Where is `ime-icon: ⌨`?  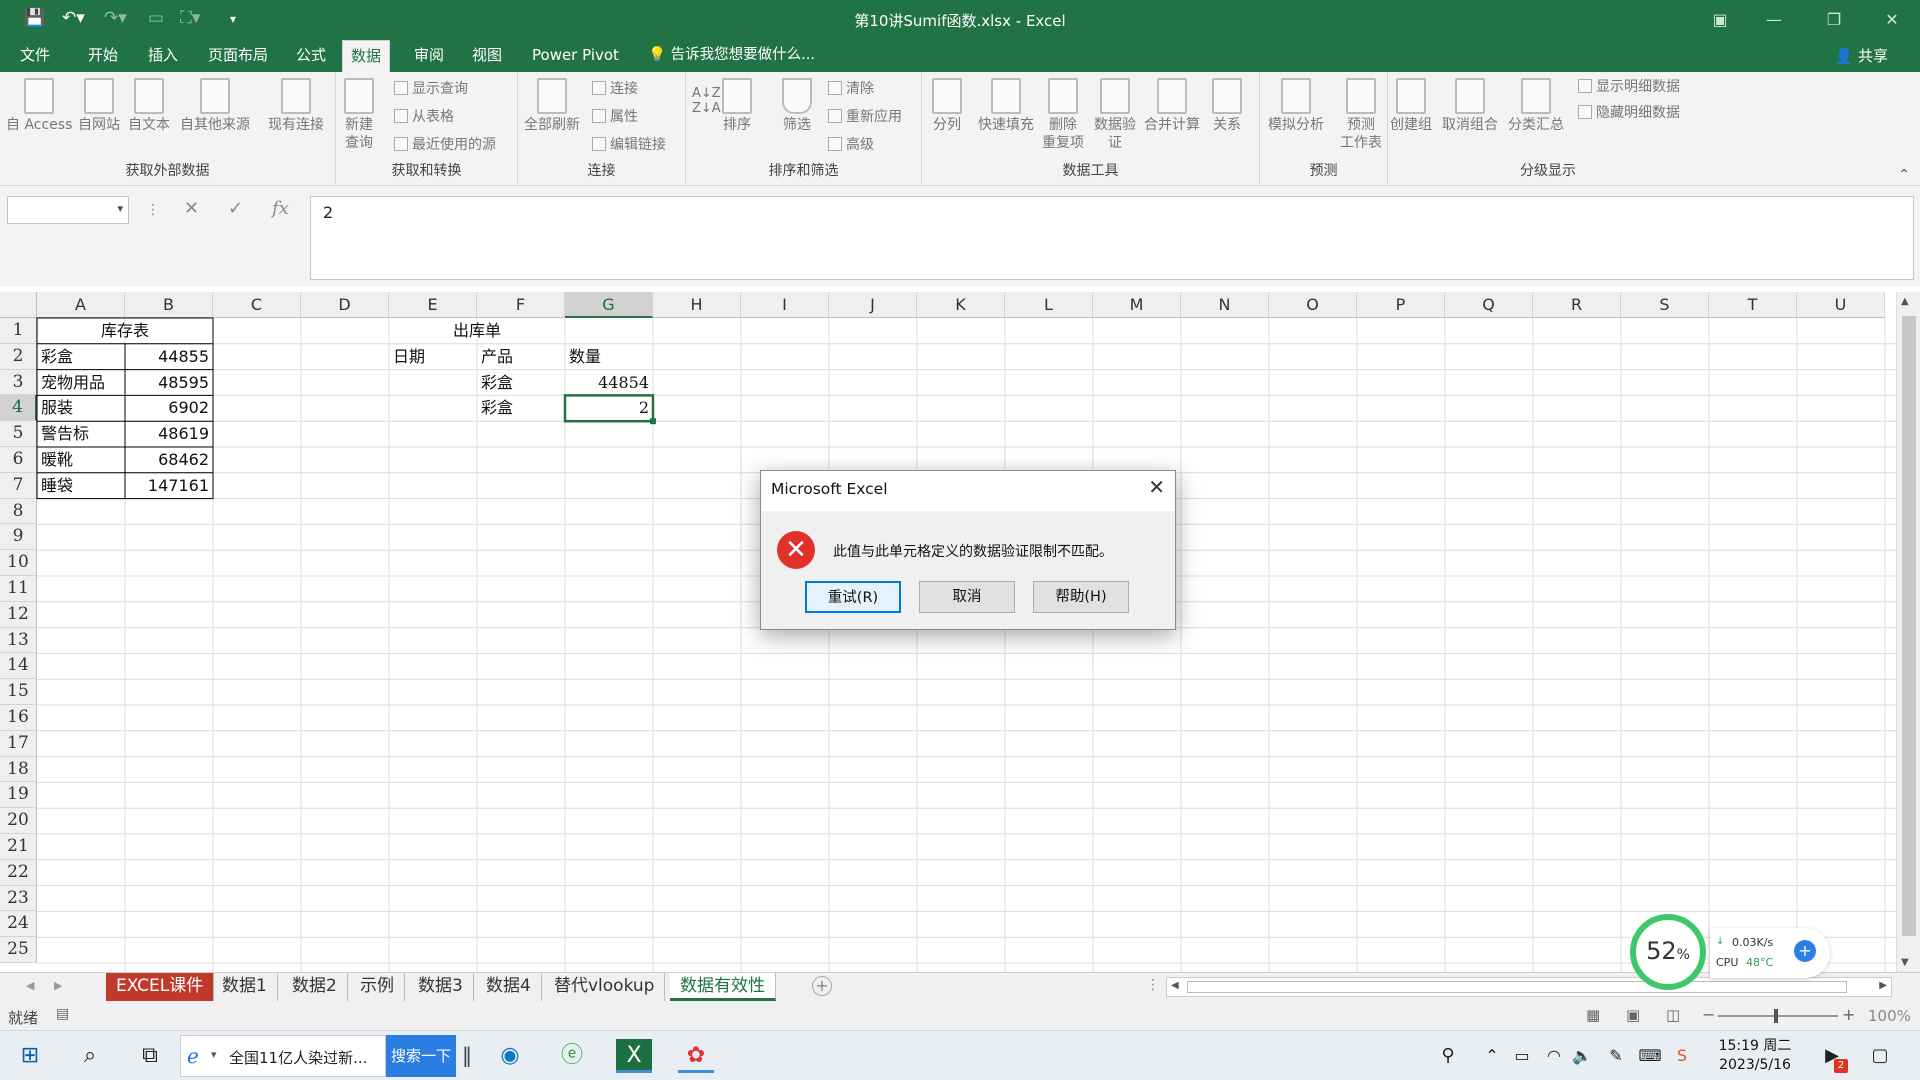
ime-icon: ⌨ is located at coordinates (1650, 1056).